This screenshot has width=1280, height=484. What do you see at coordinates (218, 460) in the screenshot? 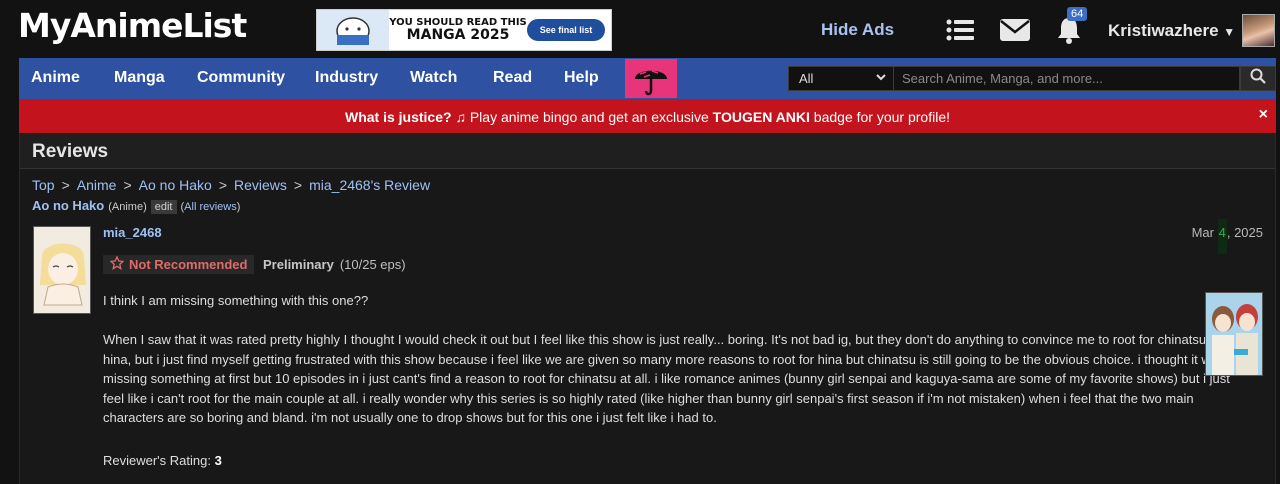
I see `reviewer-rating-value: 3` at bounding box center [218, 460].